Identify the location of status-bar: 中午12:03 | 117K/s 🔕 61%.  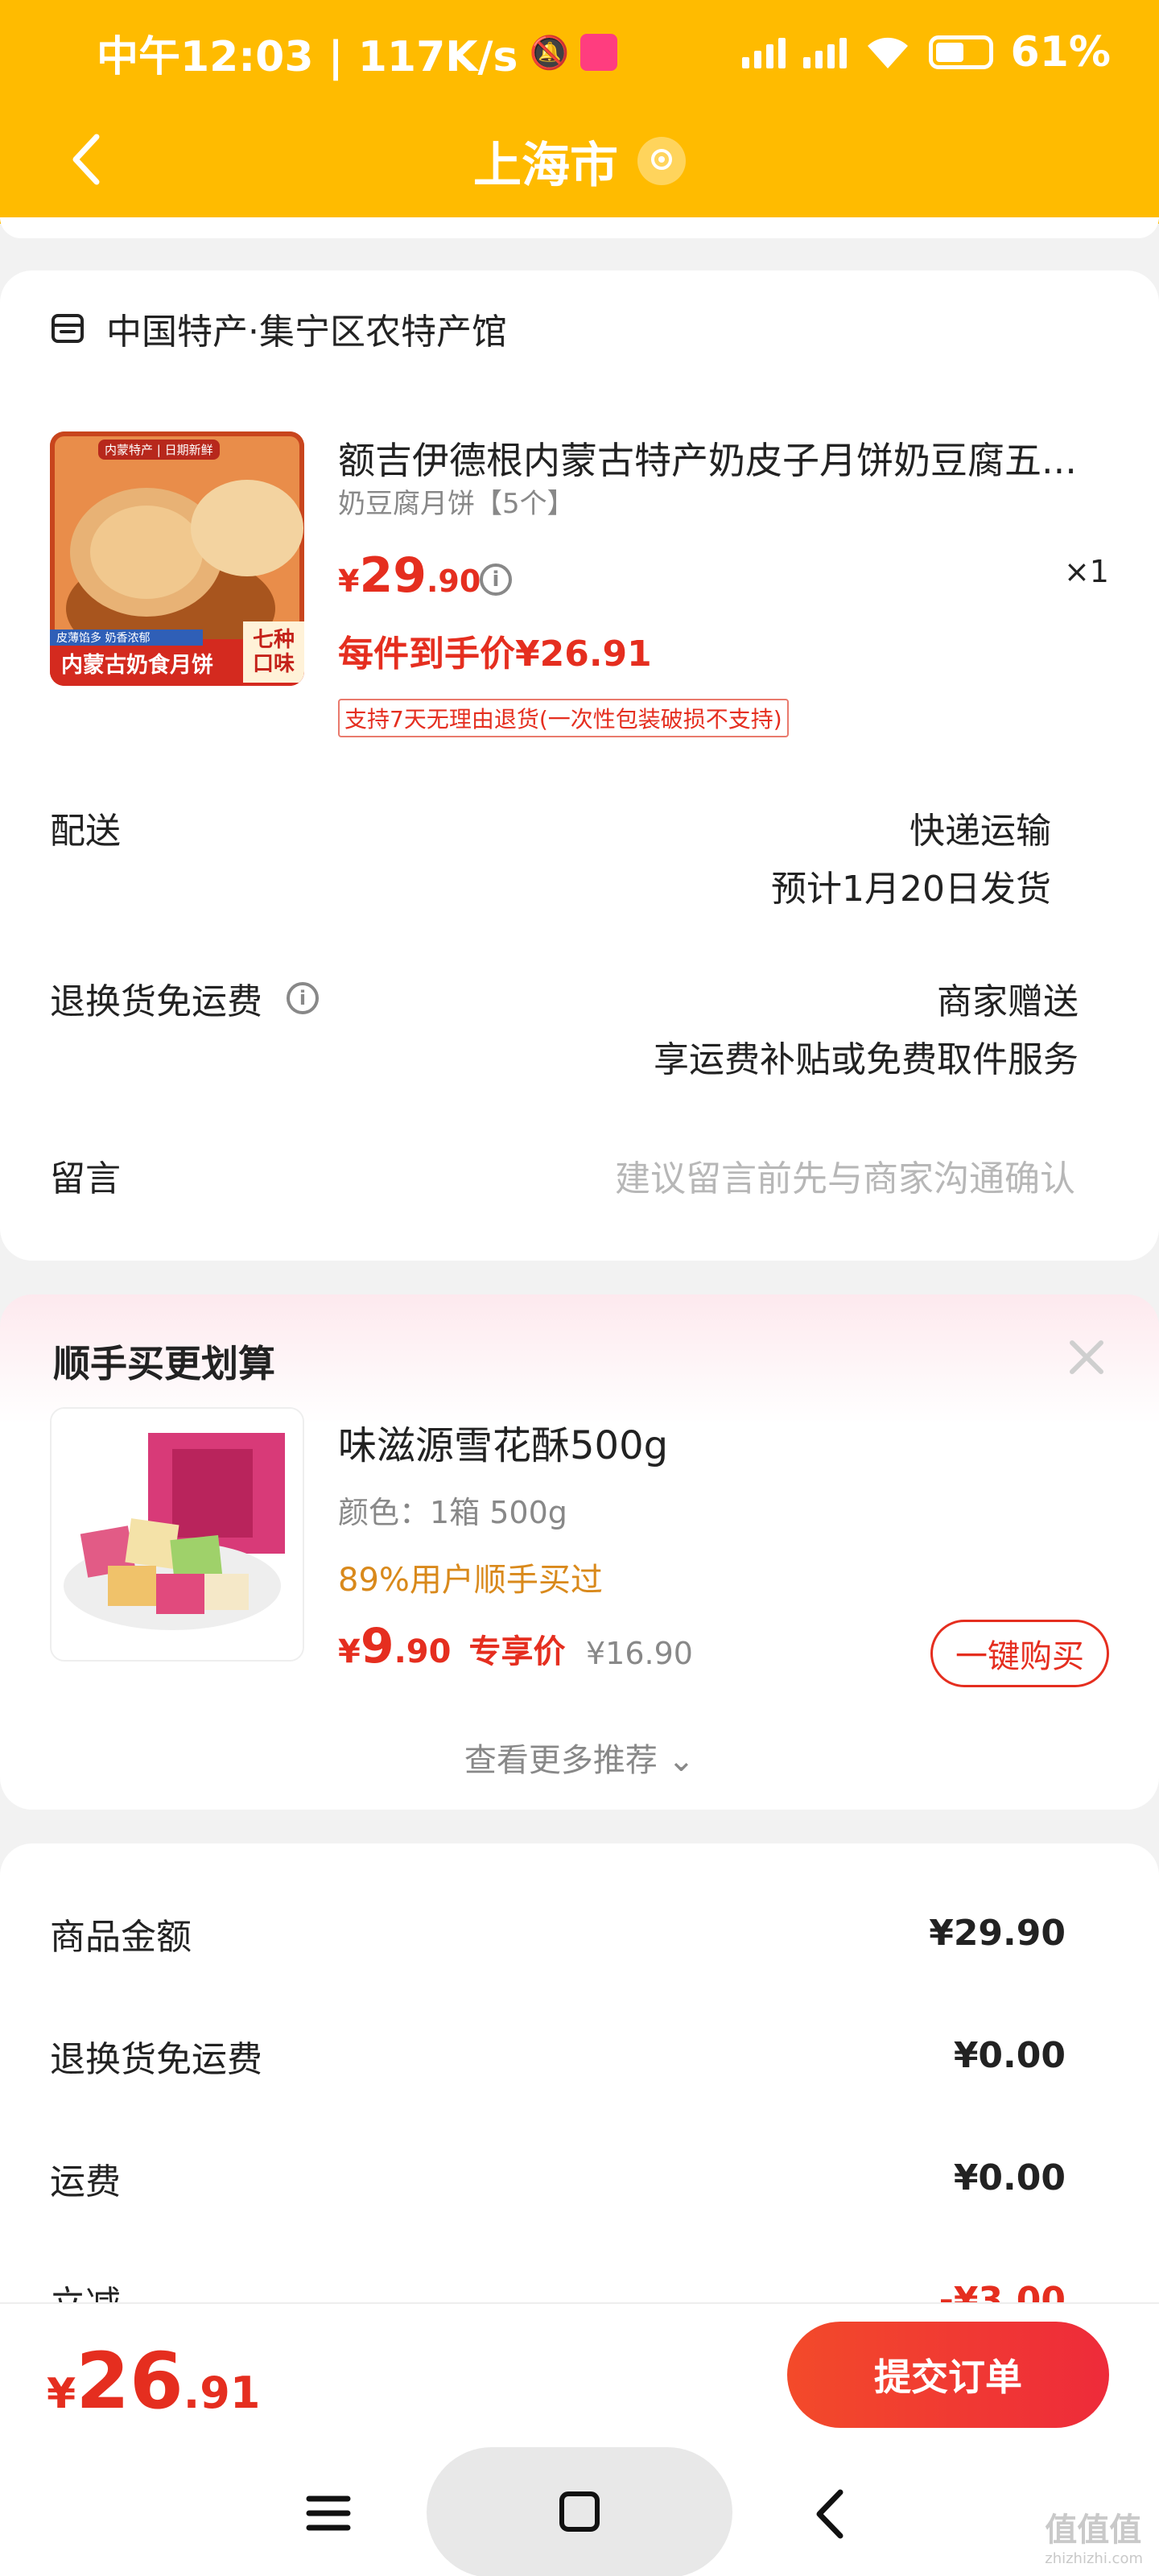
(579, 53).